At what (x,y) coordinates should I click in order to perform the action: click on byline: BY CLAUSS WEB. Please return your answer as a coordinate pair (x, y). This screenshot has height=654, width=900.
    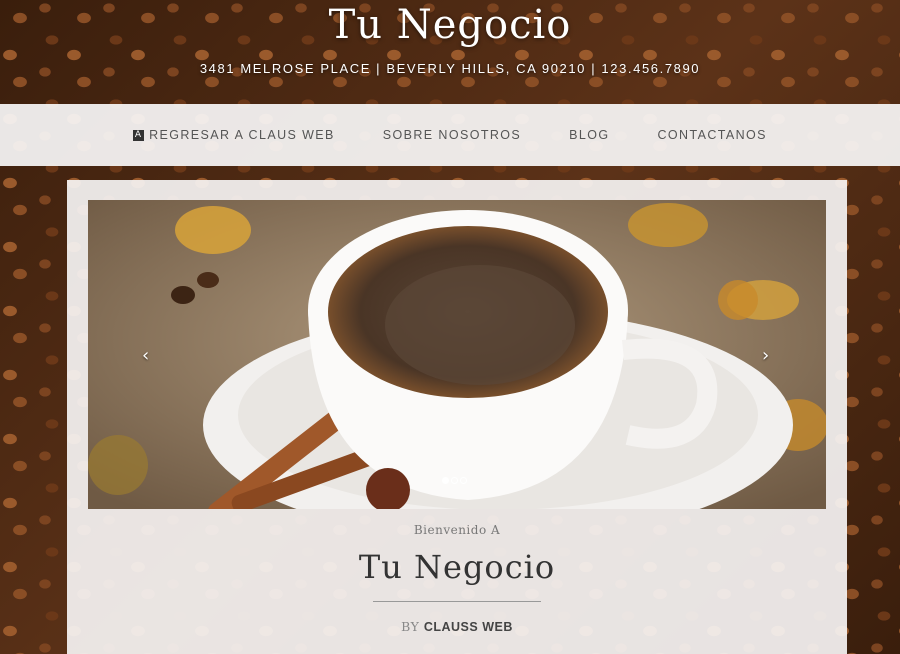
    Looking at the image, I should click on (457, 626).